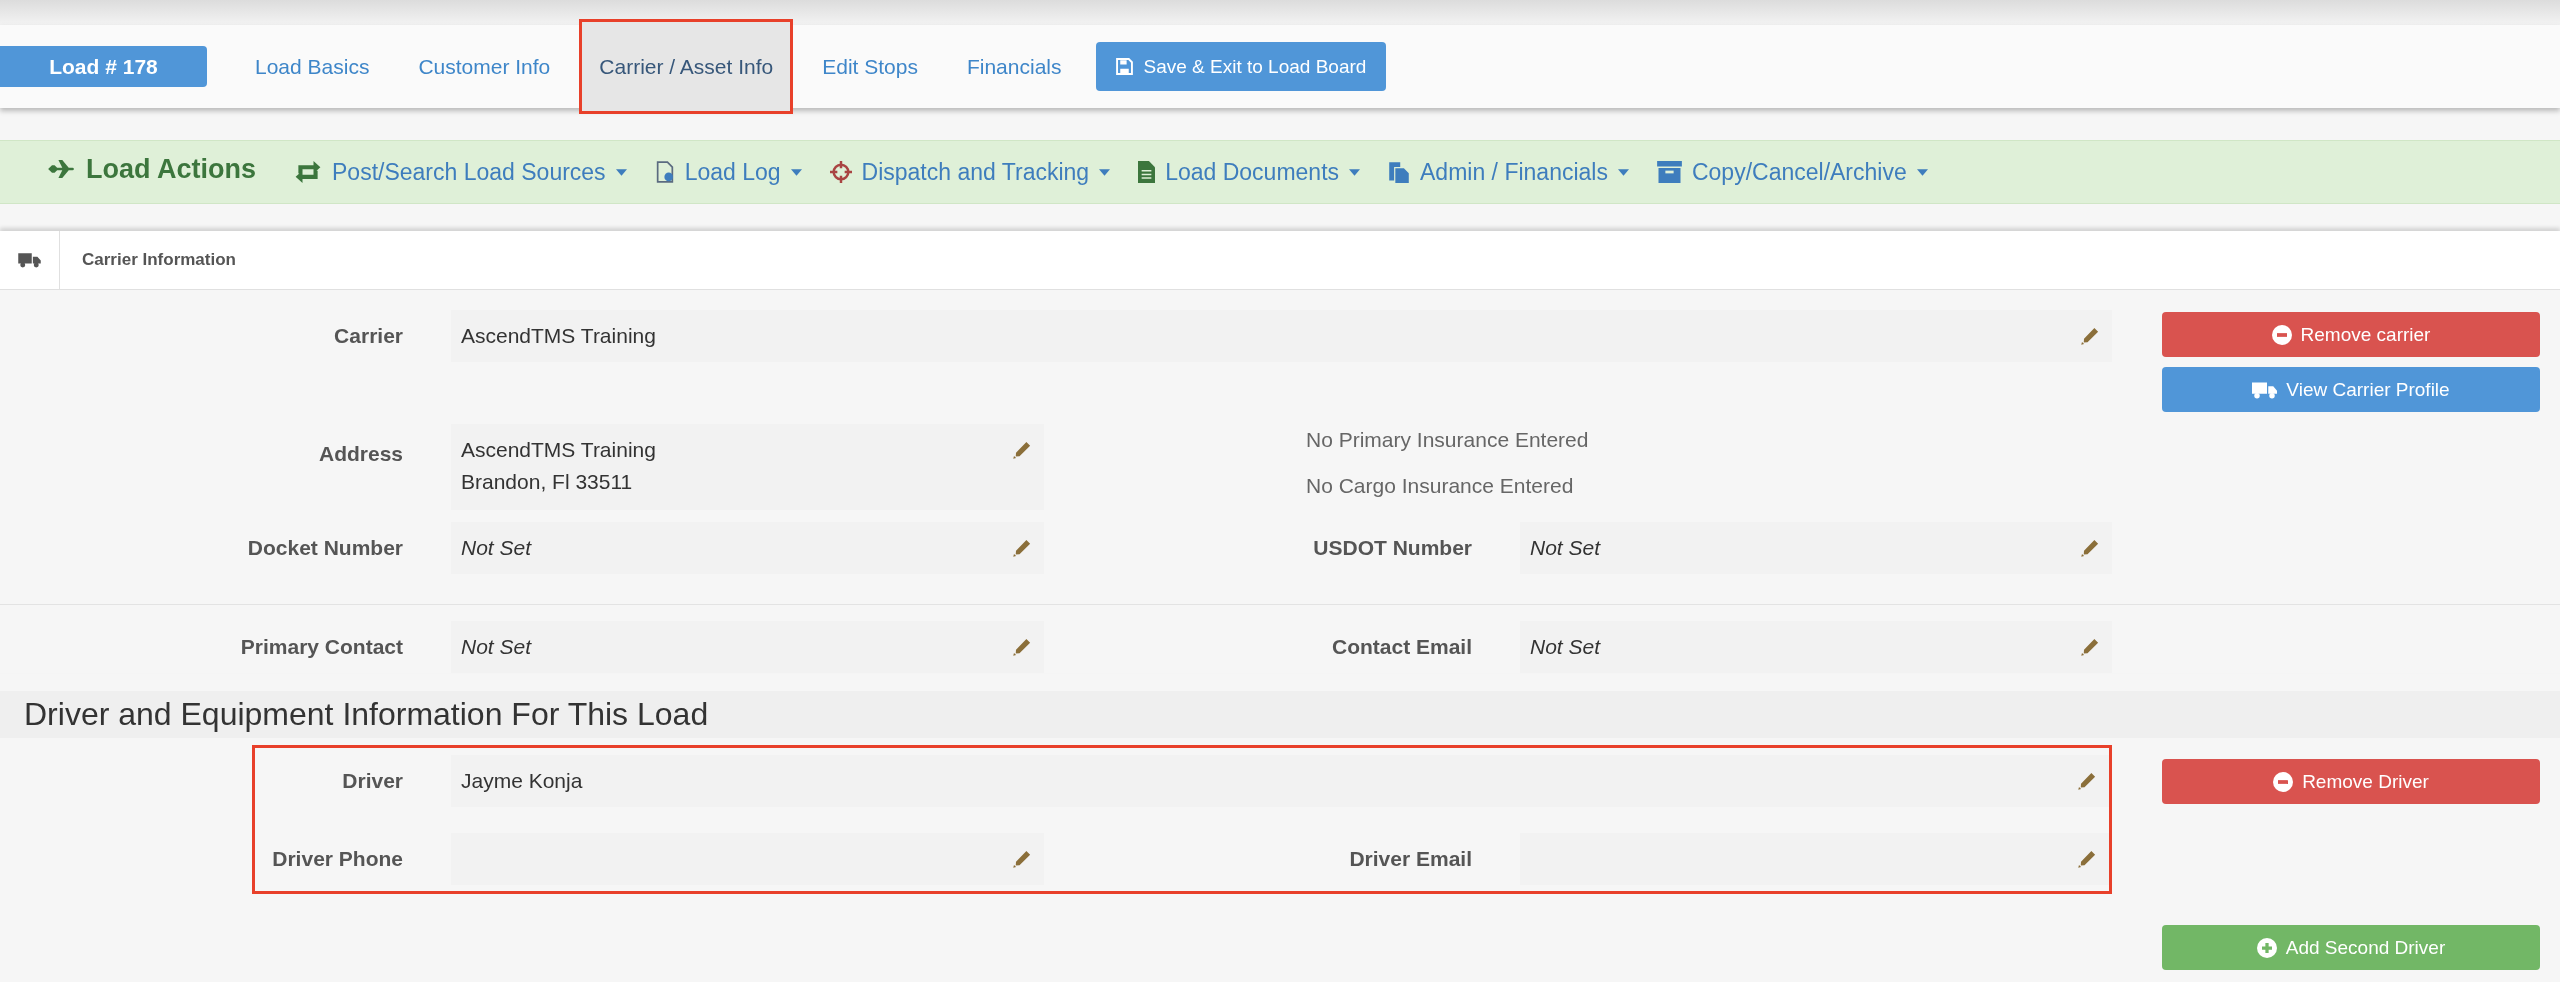  I want to click on field-label: Carrier, so click(368, 336).